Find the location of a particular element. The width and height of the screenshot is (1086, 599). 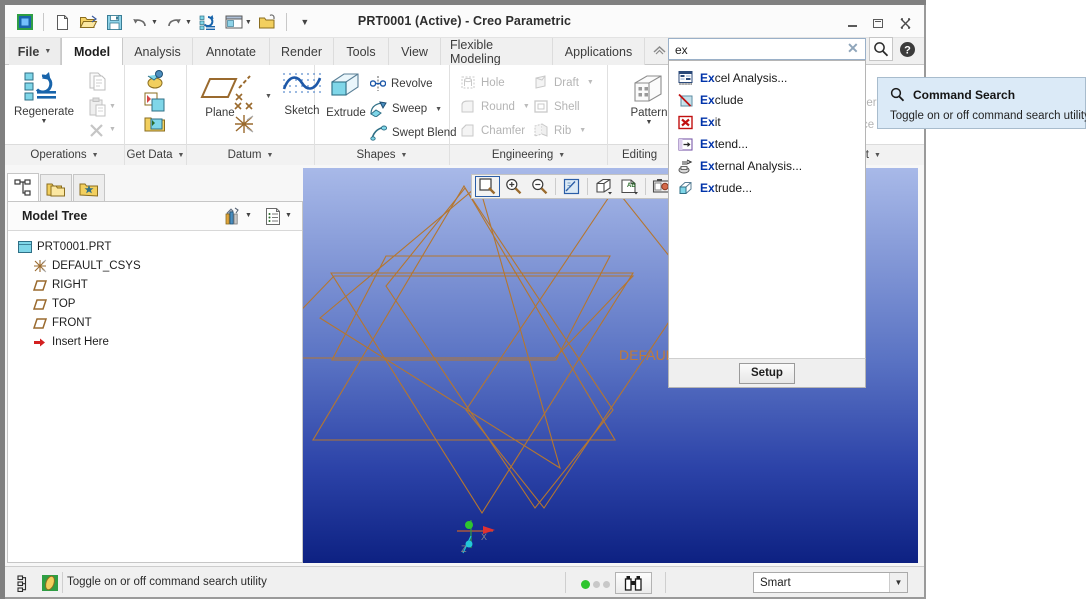

paste-dropdown-caret: ▼ is located at coordinates (112, 106).